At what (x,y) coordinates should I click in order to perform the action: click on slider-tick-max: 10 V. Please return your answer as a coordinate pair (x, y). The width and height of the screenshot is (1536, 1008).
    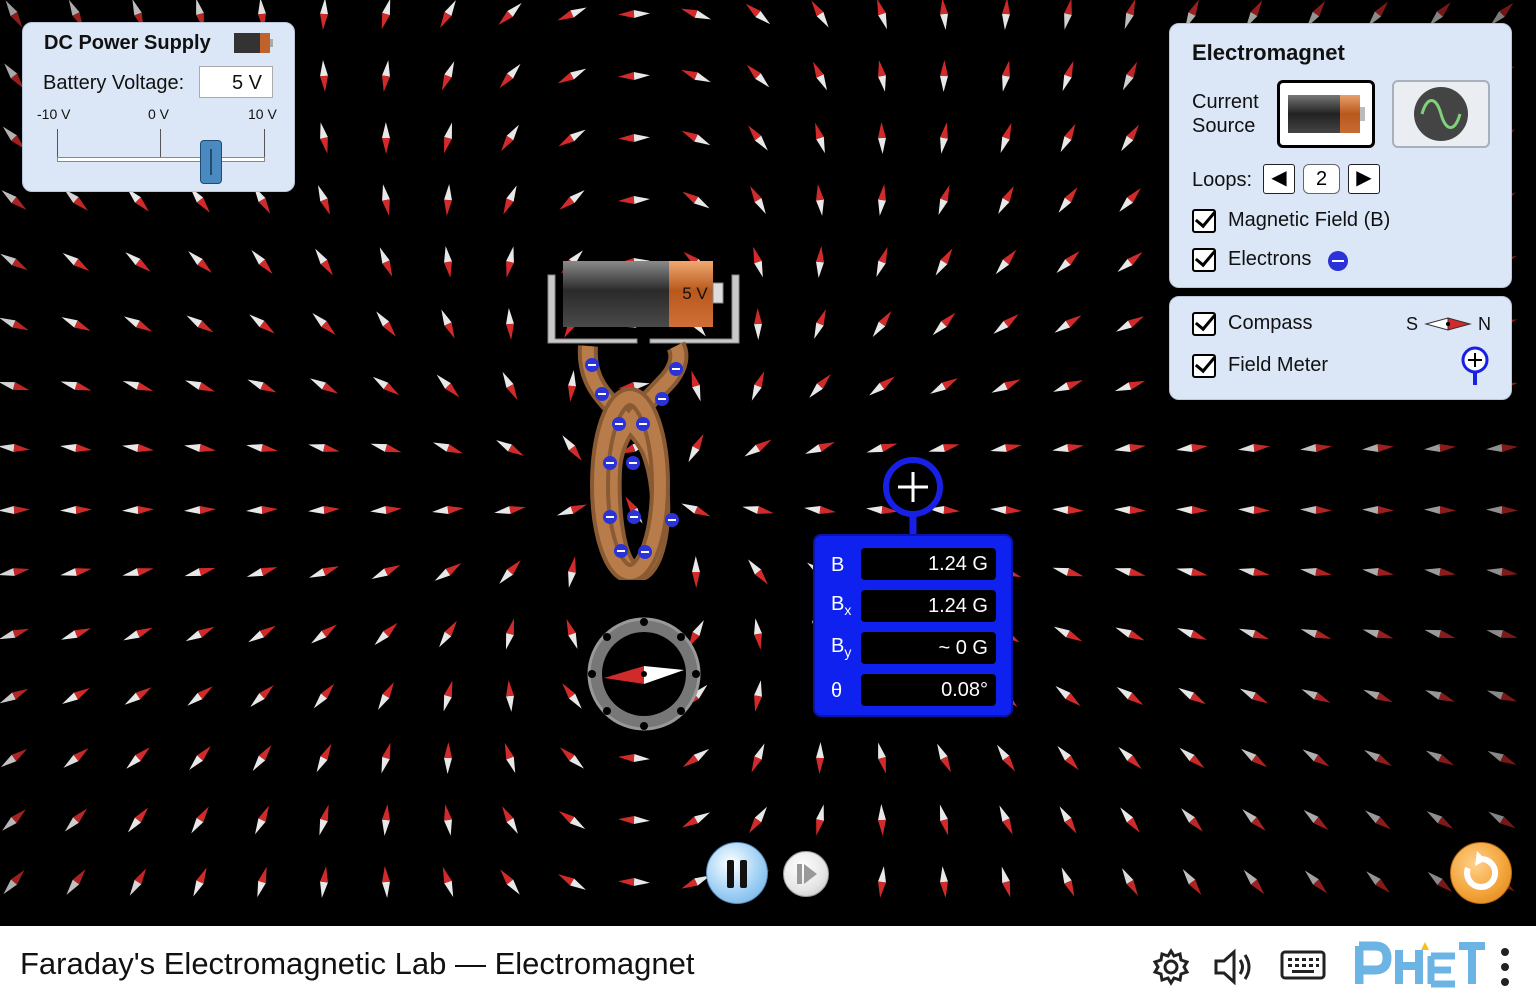
    Looking at the image, I should click on (262, 114).